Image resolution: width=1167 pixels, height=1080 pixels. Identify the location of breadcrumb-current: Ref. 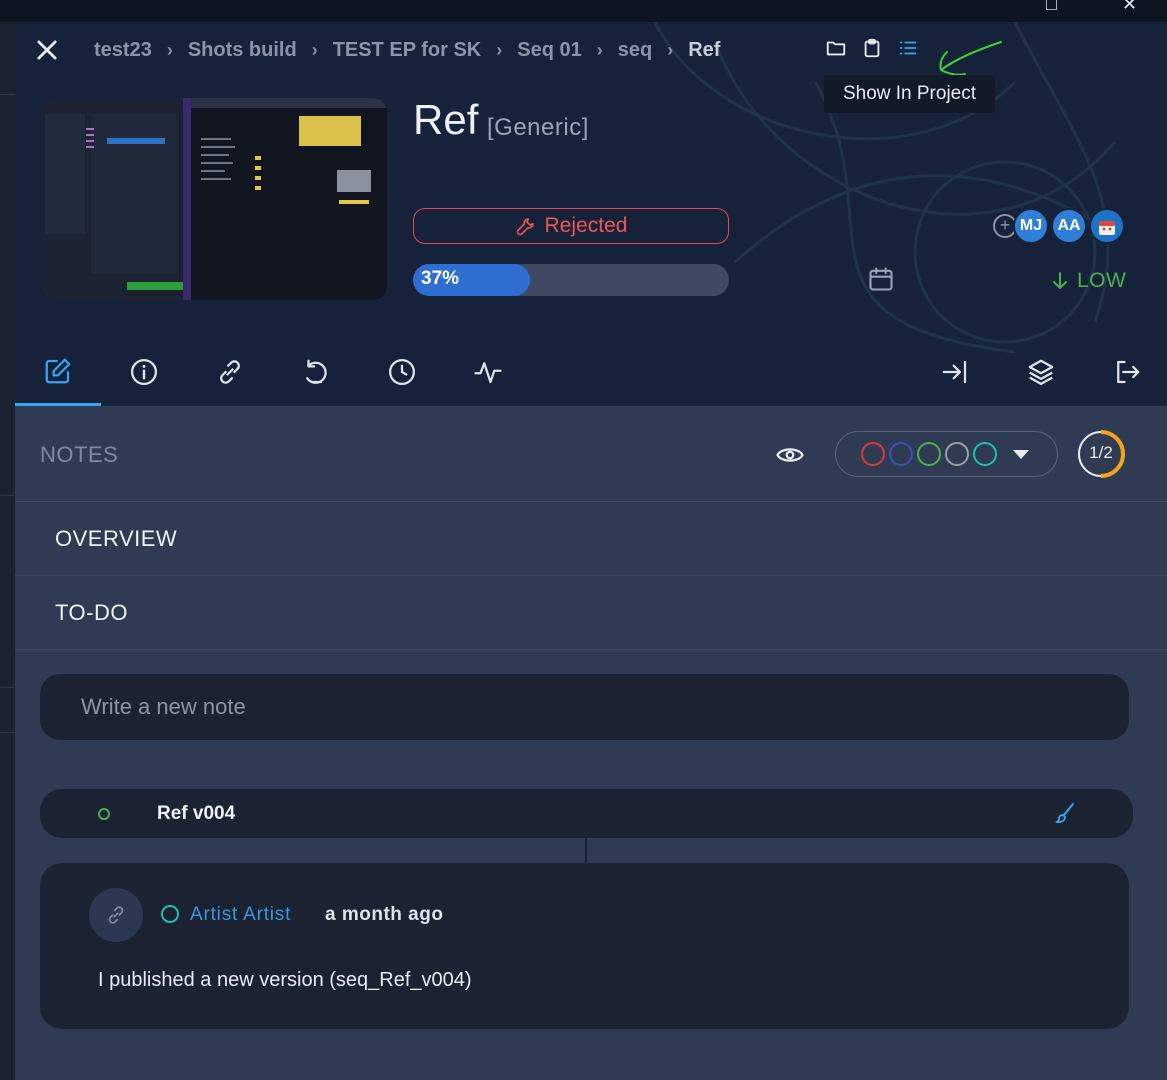
(704, 49).